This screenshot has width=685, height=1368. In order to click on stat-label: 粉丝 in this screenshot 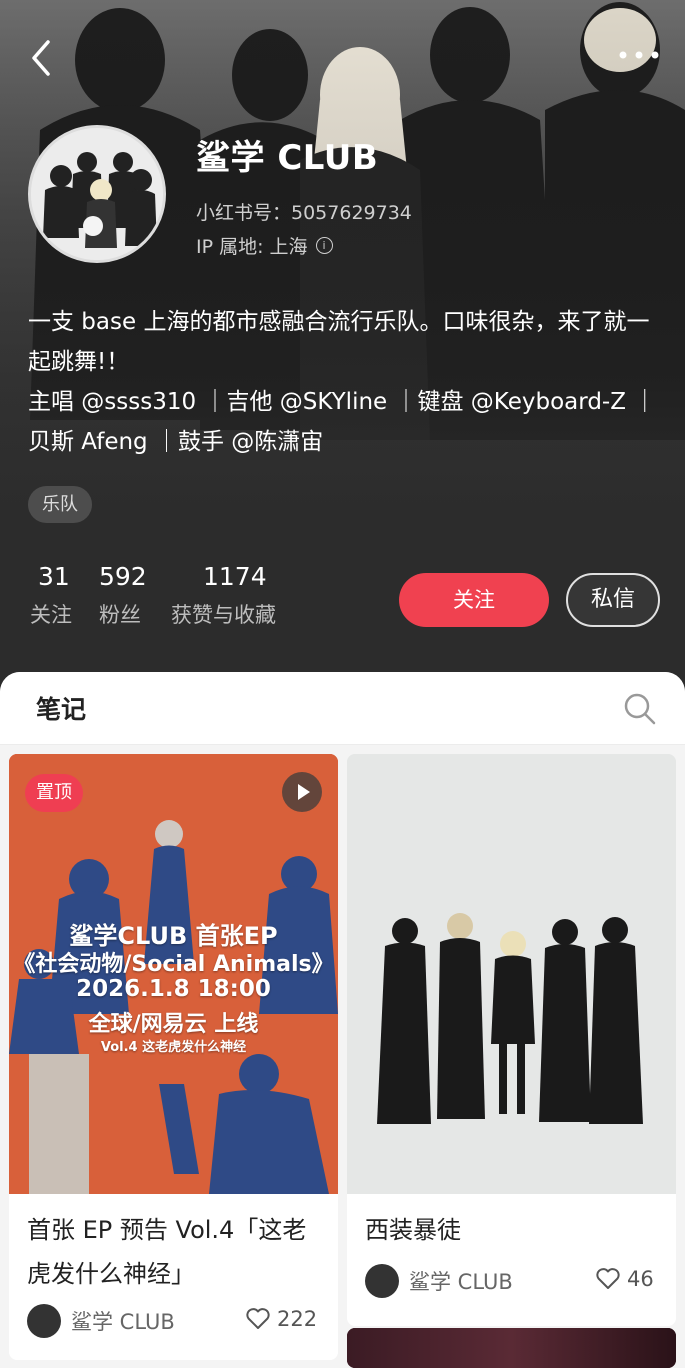, I will do `click(120, 615)`.